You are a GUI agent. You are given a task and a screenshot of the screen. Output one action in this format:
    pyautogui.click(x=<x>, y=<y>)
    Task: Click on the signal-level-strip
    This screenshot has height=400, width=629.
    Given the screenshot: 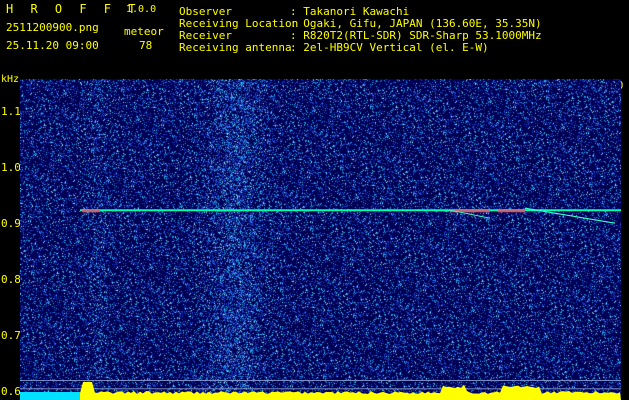 What is the action you would take?
    pyautogui.click(x=350, y=391)
    